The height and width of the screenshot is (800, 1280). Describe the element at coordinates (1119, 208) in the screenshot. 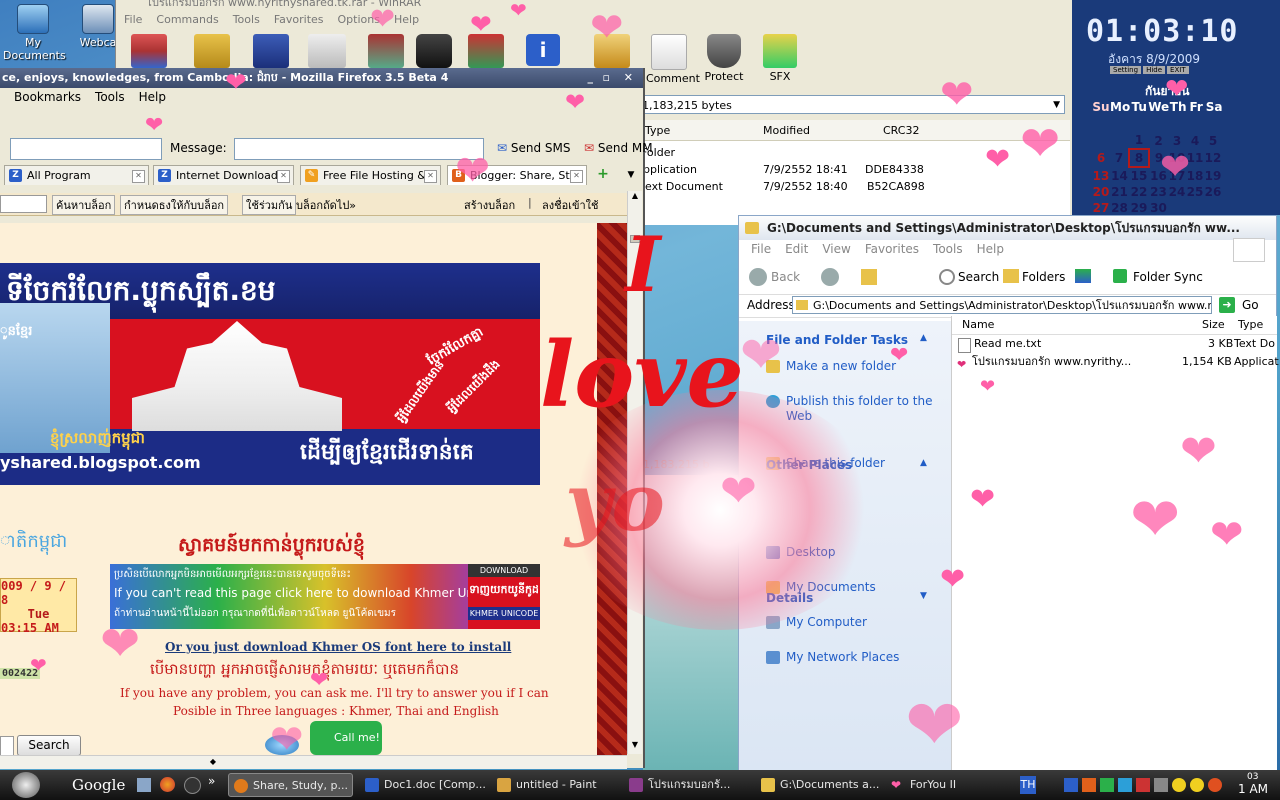

I see `calendar-day: 28` at that location.